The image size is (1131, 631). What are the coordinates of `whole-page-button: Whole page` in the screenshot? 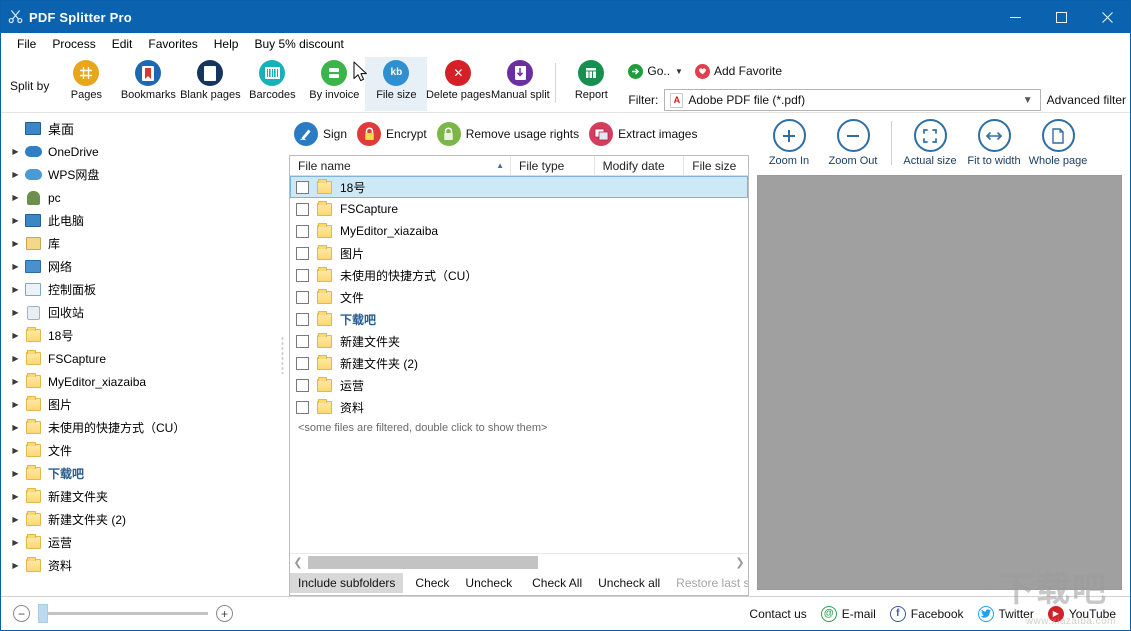 It's located at (1058, 143).